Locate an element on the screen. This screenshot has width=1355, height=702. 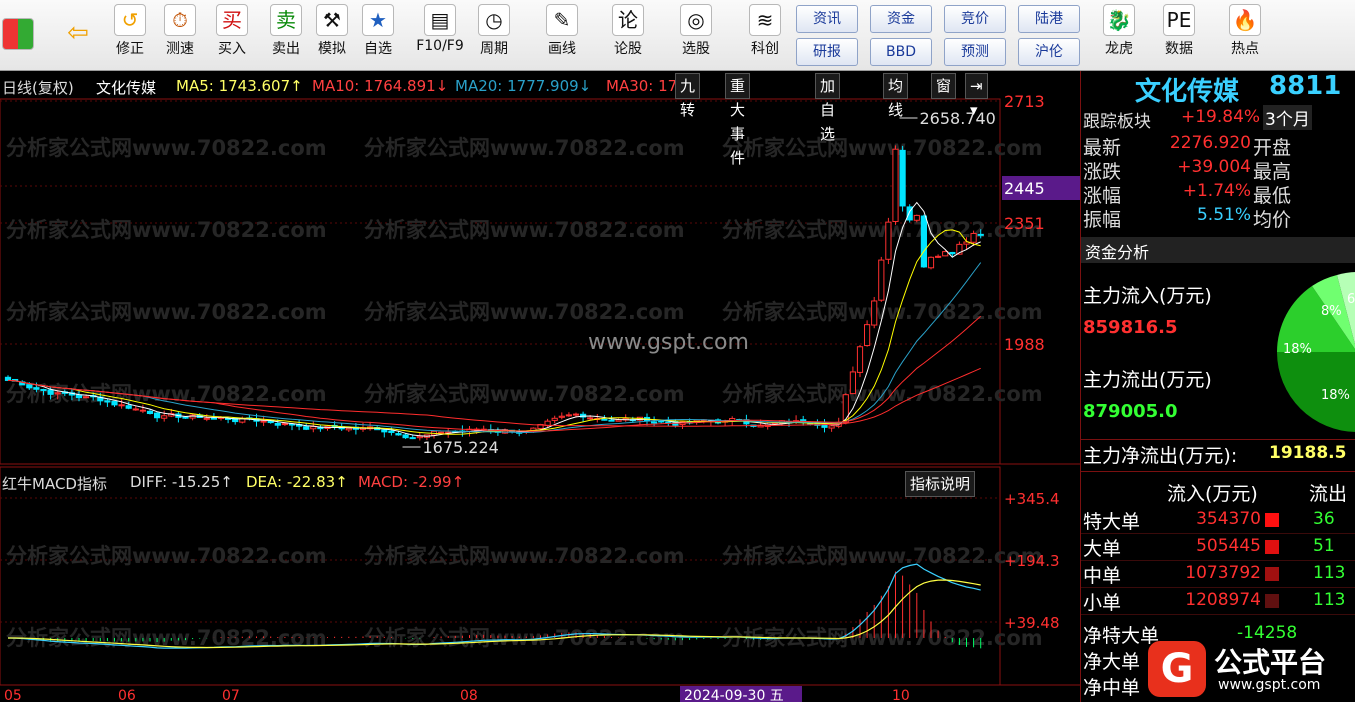
toolbar-button-3: ⏱ 测速 is located at coordinates (180, 29).